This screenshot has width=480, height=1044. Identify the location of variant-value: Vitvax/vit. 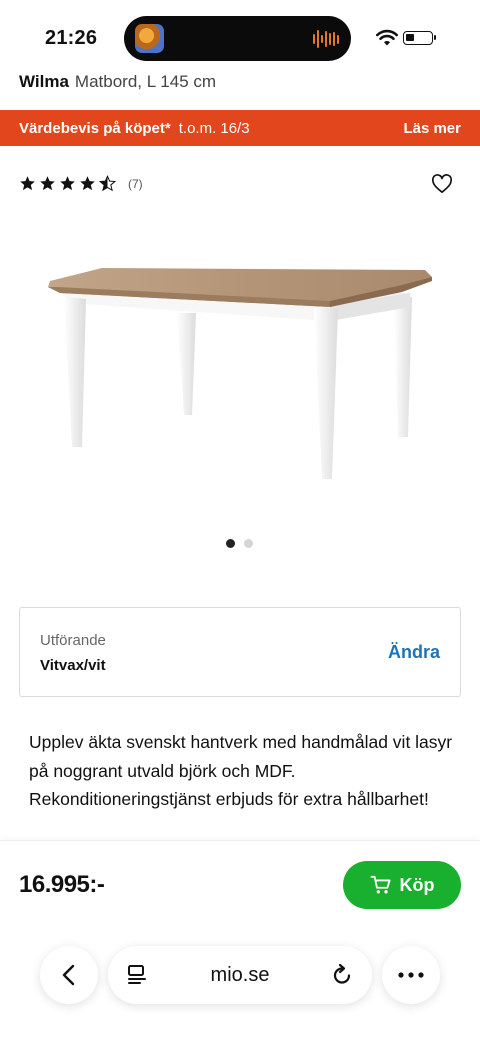
(73, 665).